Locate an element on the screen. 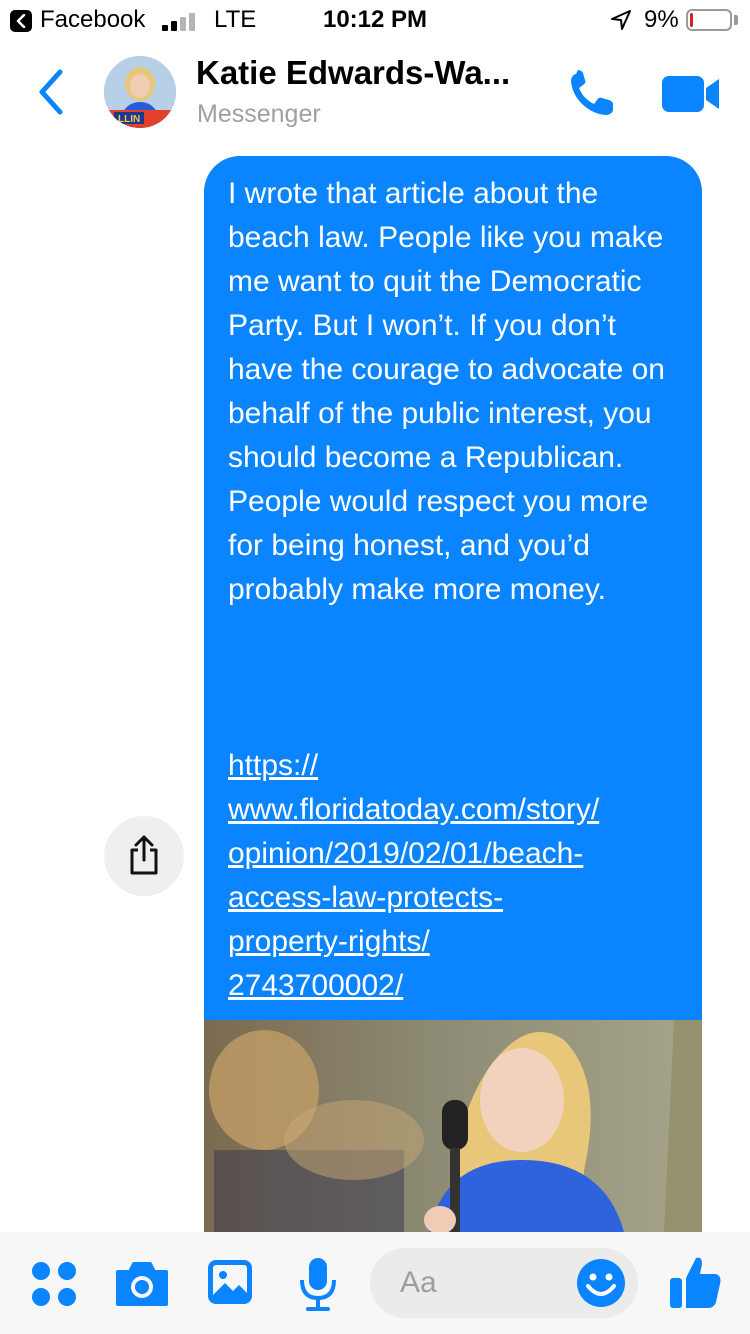 The height and width of the screenshot is (1334, 750). battery-icon is located at coordinates (709, 20).